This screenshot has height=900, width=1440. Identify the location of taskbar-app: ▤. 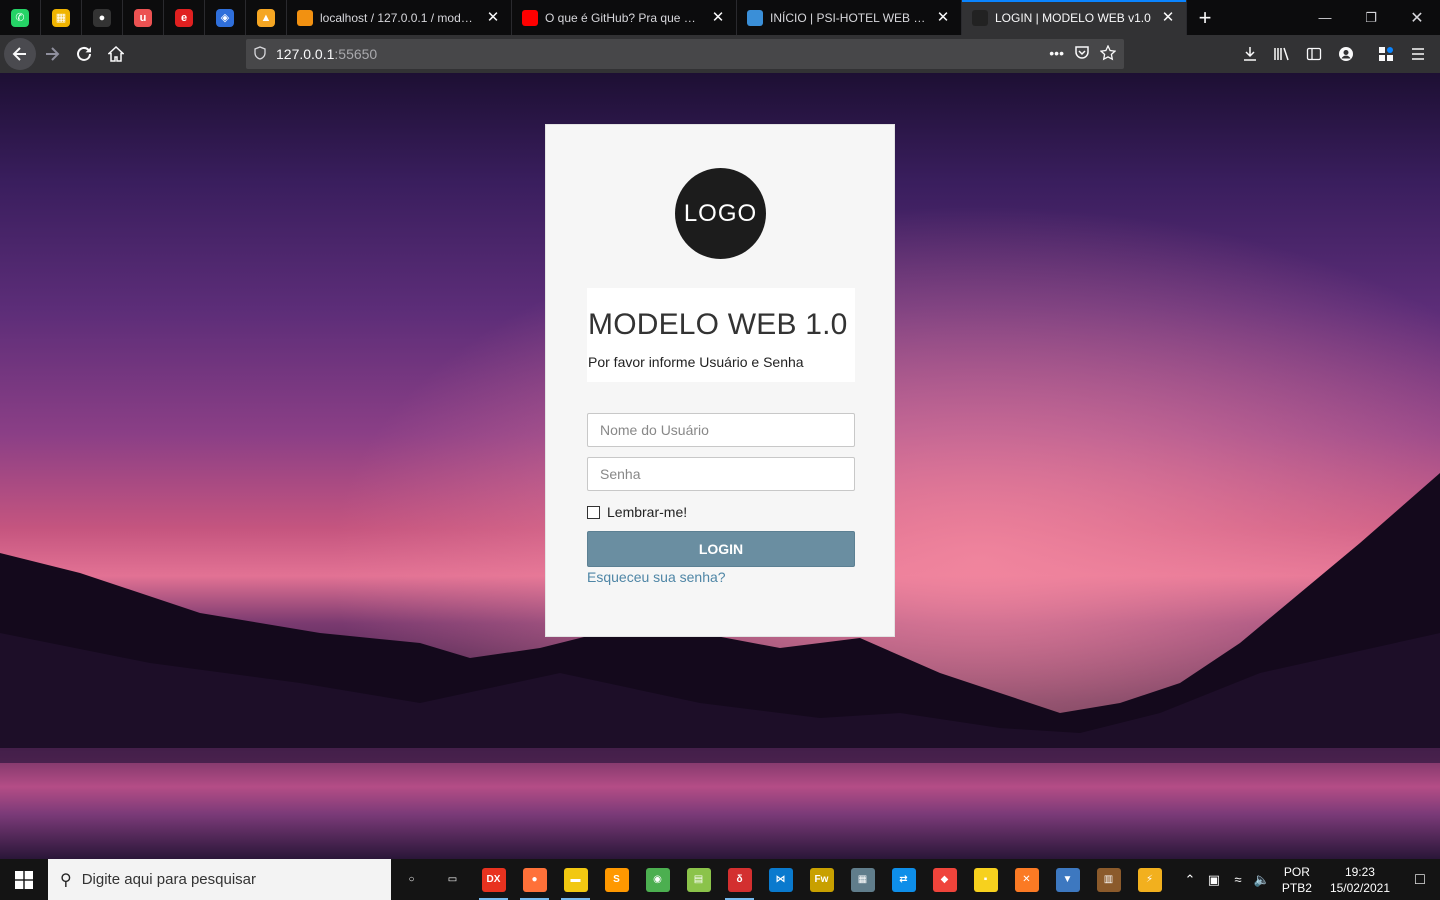
(698, 879).